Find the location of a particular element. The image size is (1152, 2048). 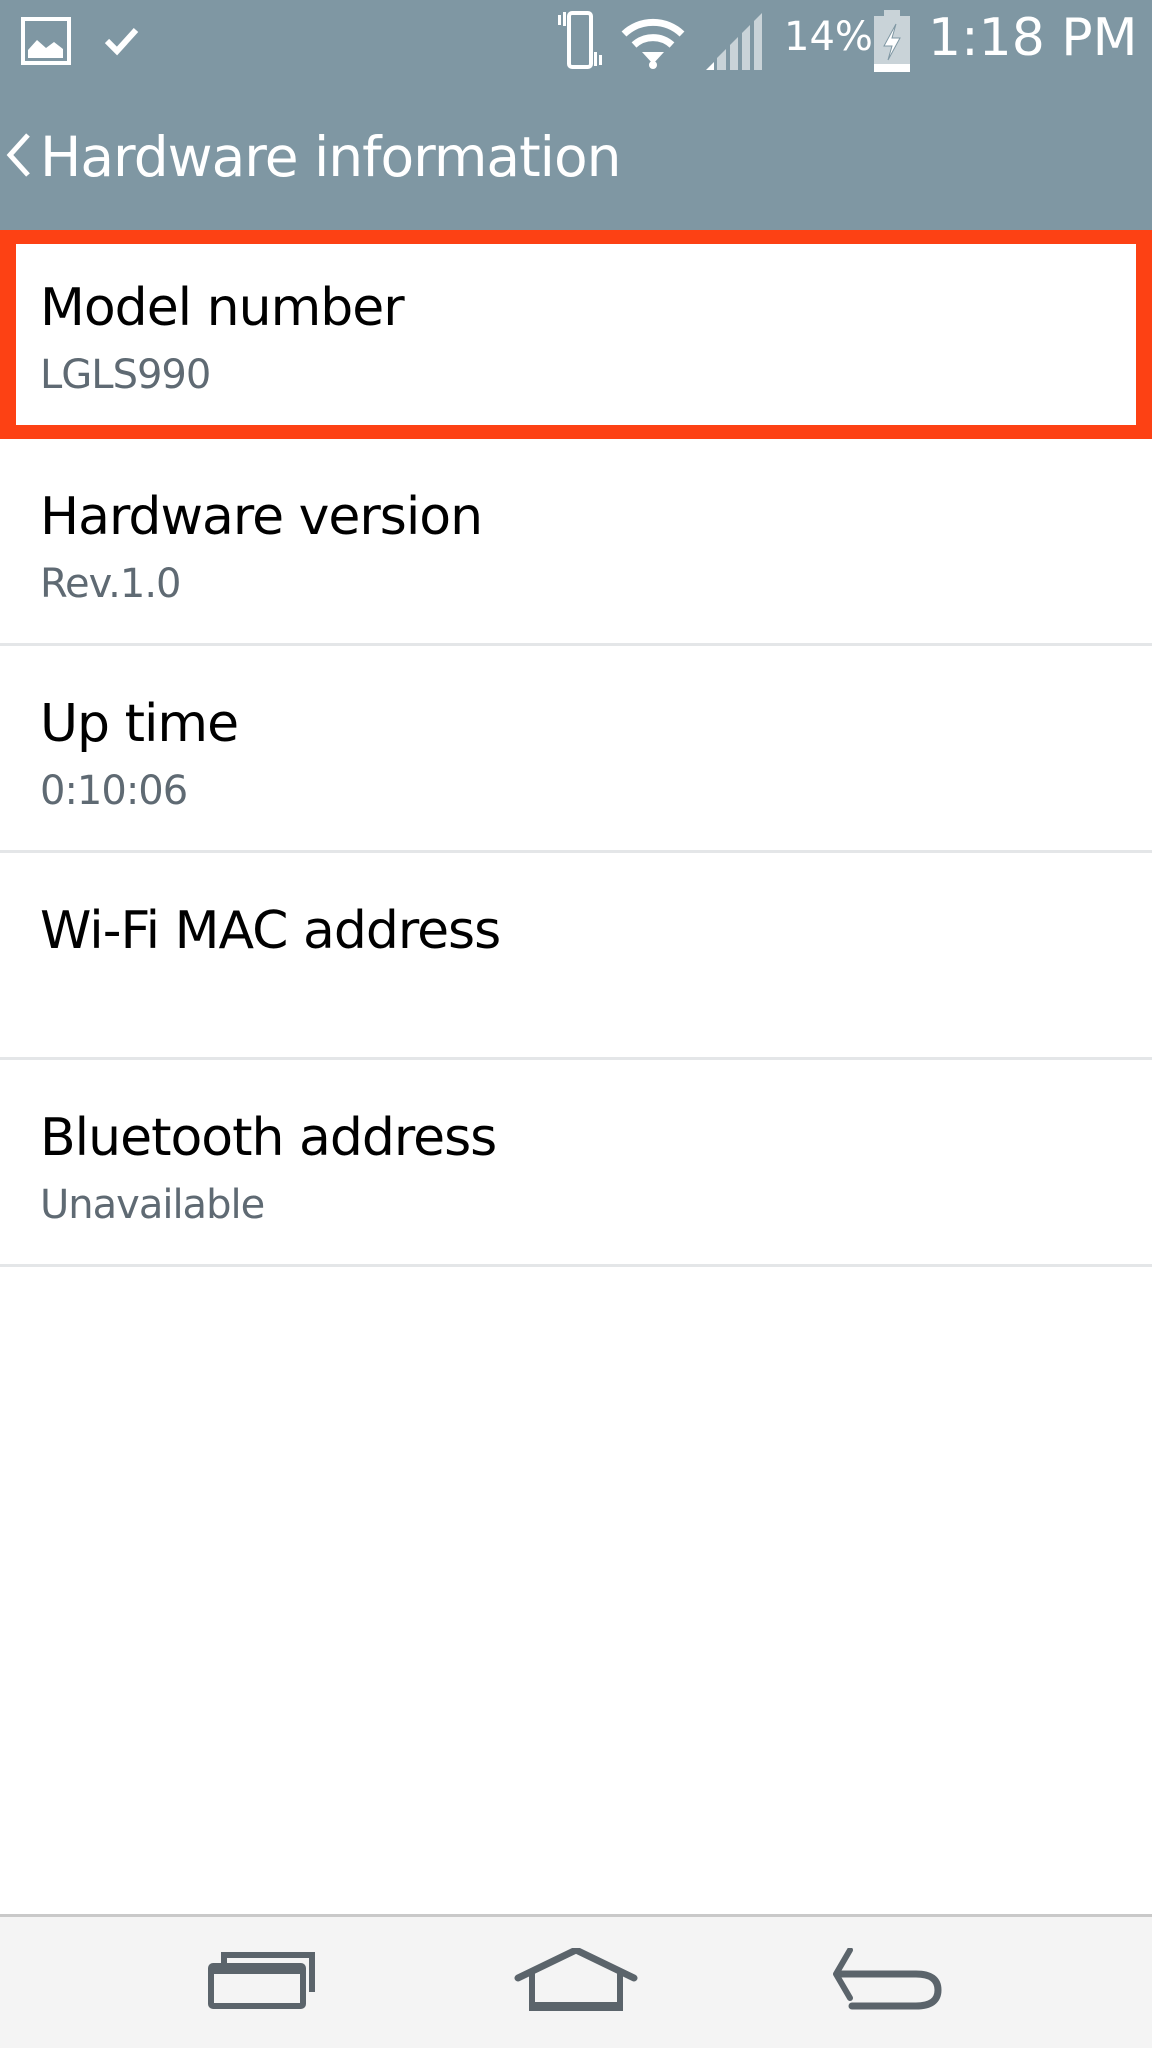

back-nav-button is located at coordinates (888, 1982).